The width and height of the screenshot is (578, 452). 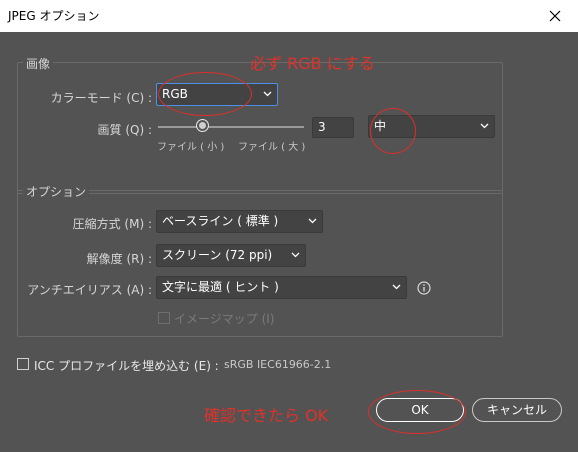 What do you see at coordinates (54, 16) in the screenshot?
I see `window-title: JPEG オプション` at bounding box center [54, 16].